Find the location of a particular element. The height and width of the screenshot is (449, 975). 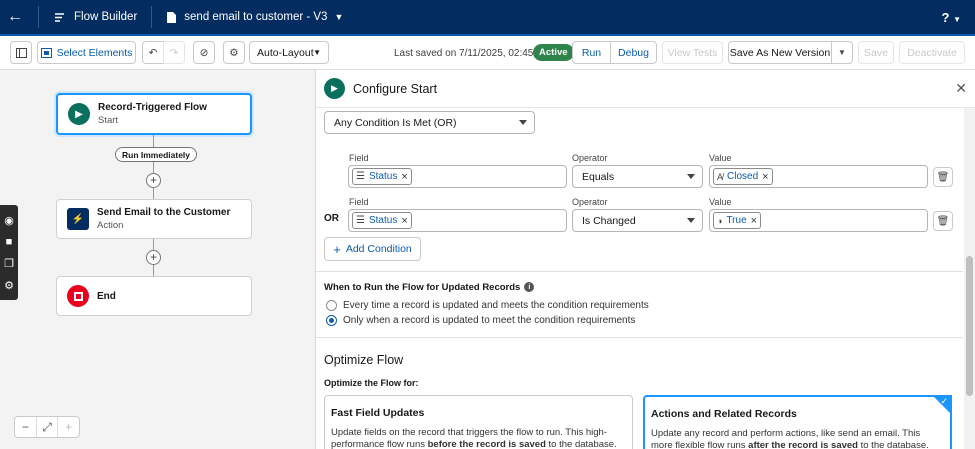

undo-button: ↶ is located at coordinates (153, 52).